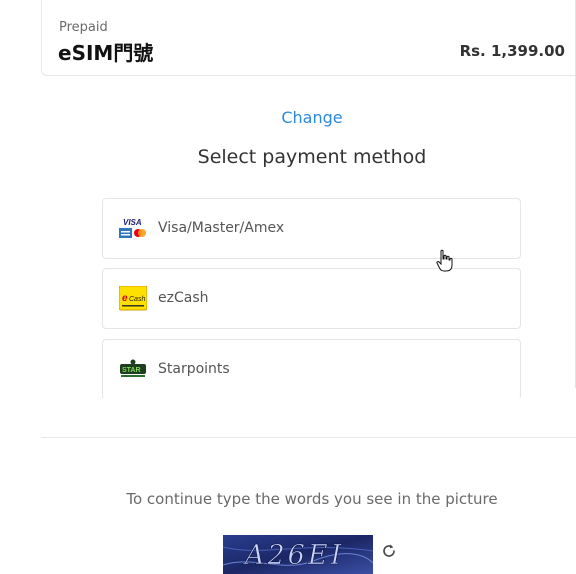 This screenshot has width=576, height=574. I want to click on product-summary-card: Prepaid eSIM門號 Rs. 1,399.00, so click(308, 38).